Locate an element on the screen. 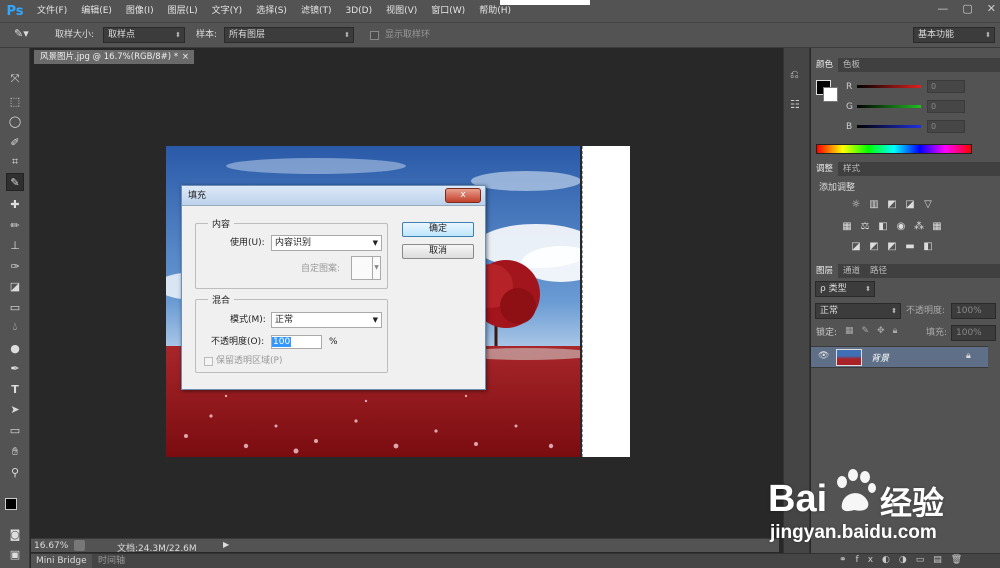 Image resolution: width=1000 pixels, height=568 pixels. mode-select: 正常 ▼ is located at coordinates (326, 320).